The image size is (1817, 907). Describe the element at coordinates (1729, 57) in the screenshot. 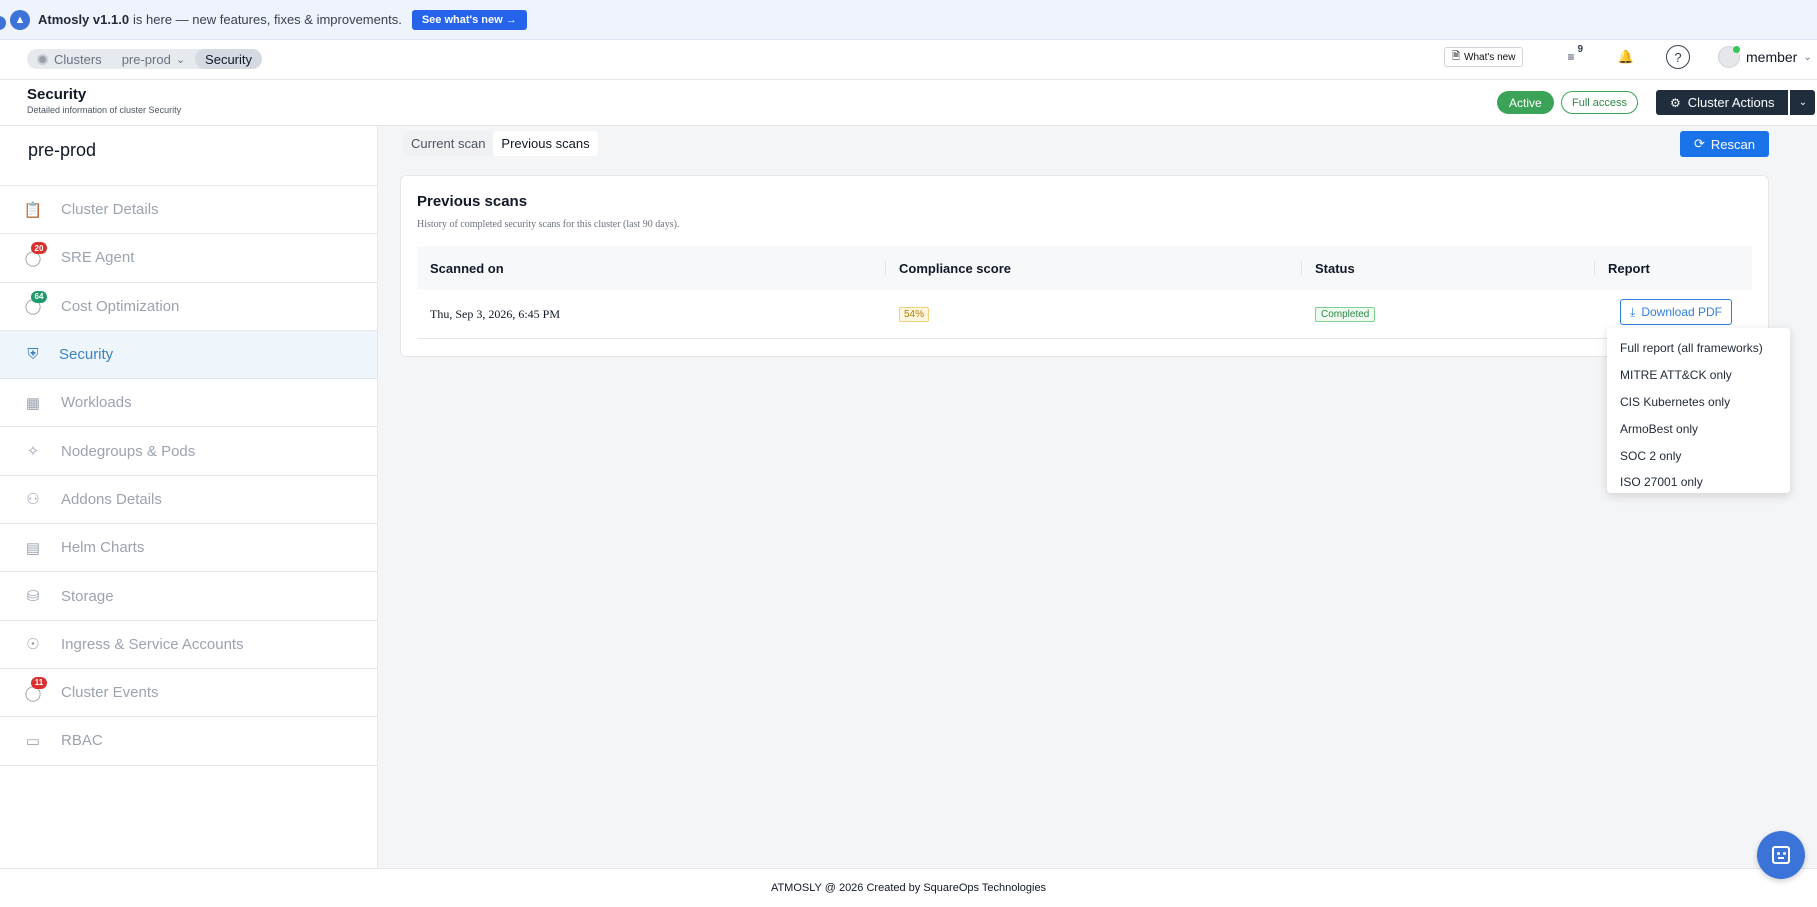

I see `avatar` at that location.